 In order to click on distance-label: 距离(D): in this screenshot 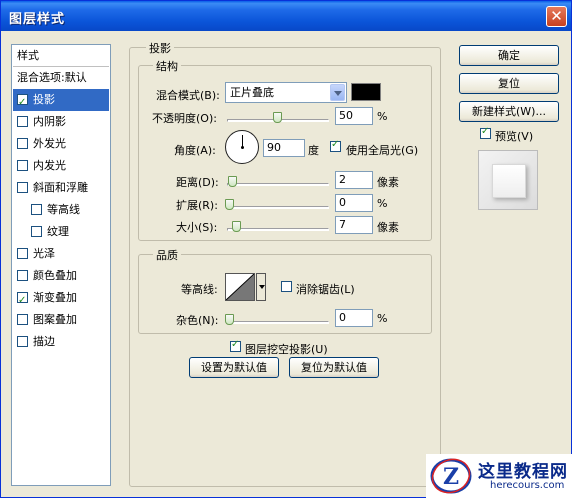, I will do `click(197, 182)`.